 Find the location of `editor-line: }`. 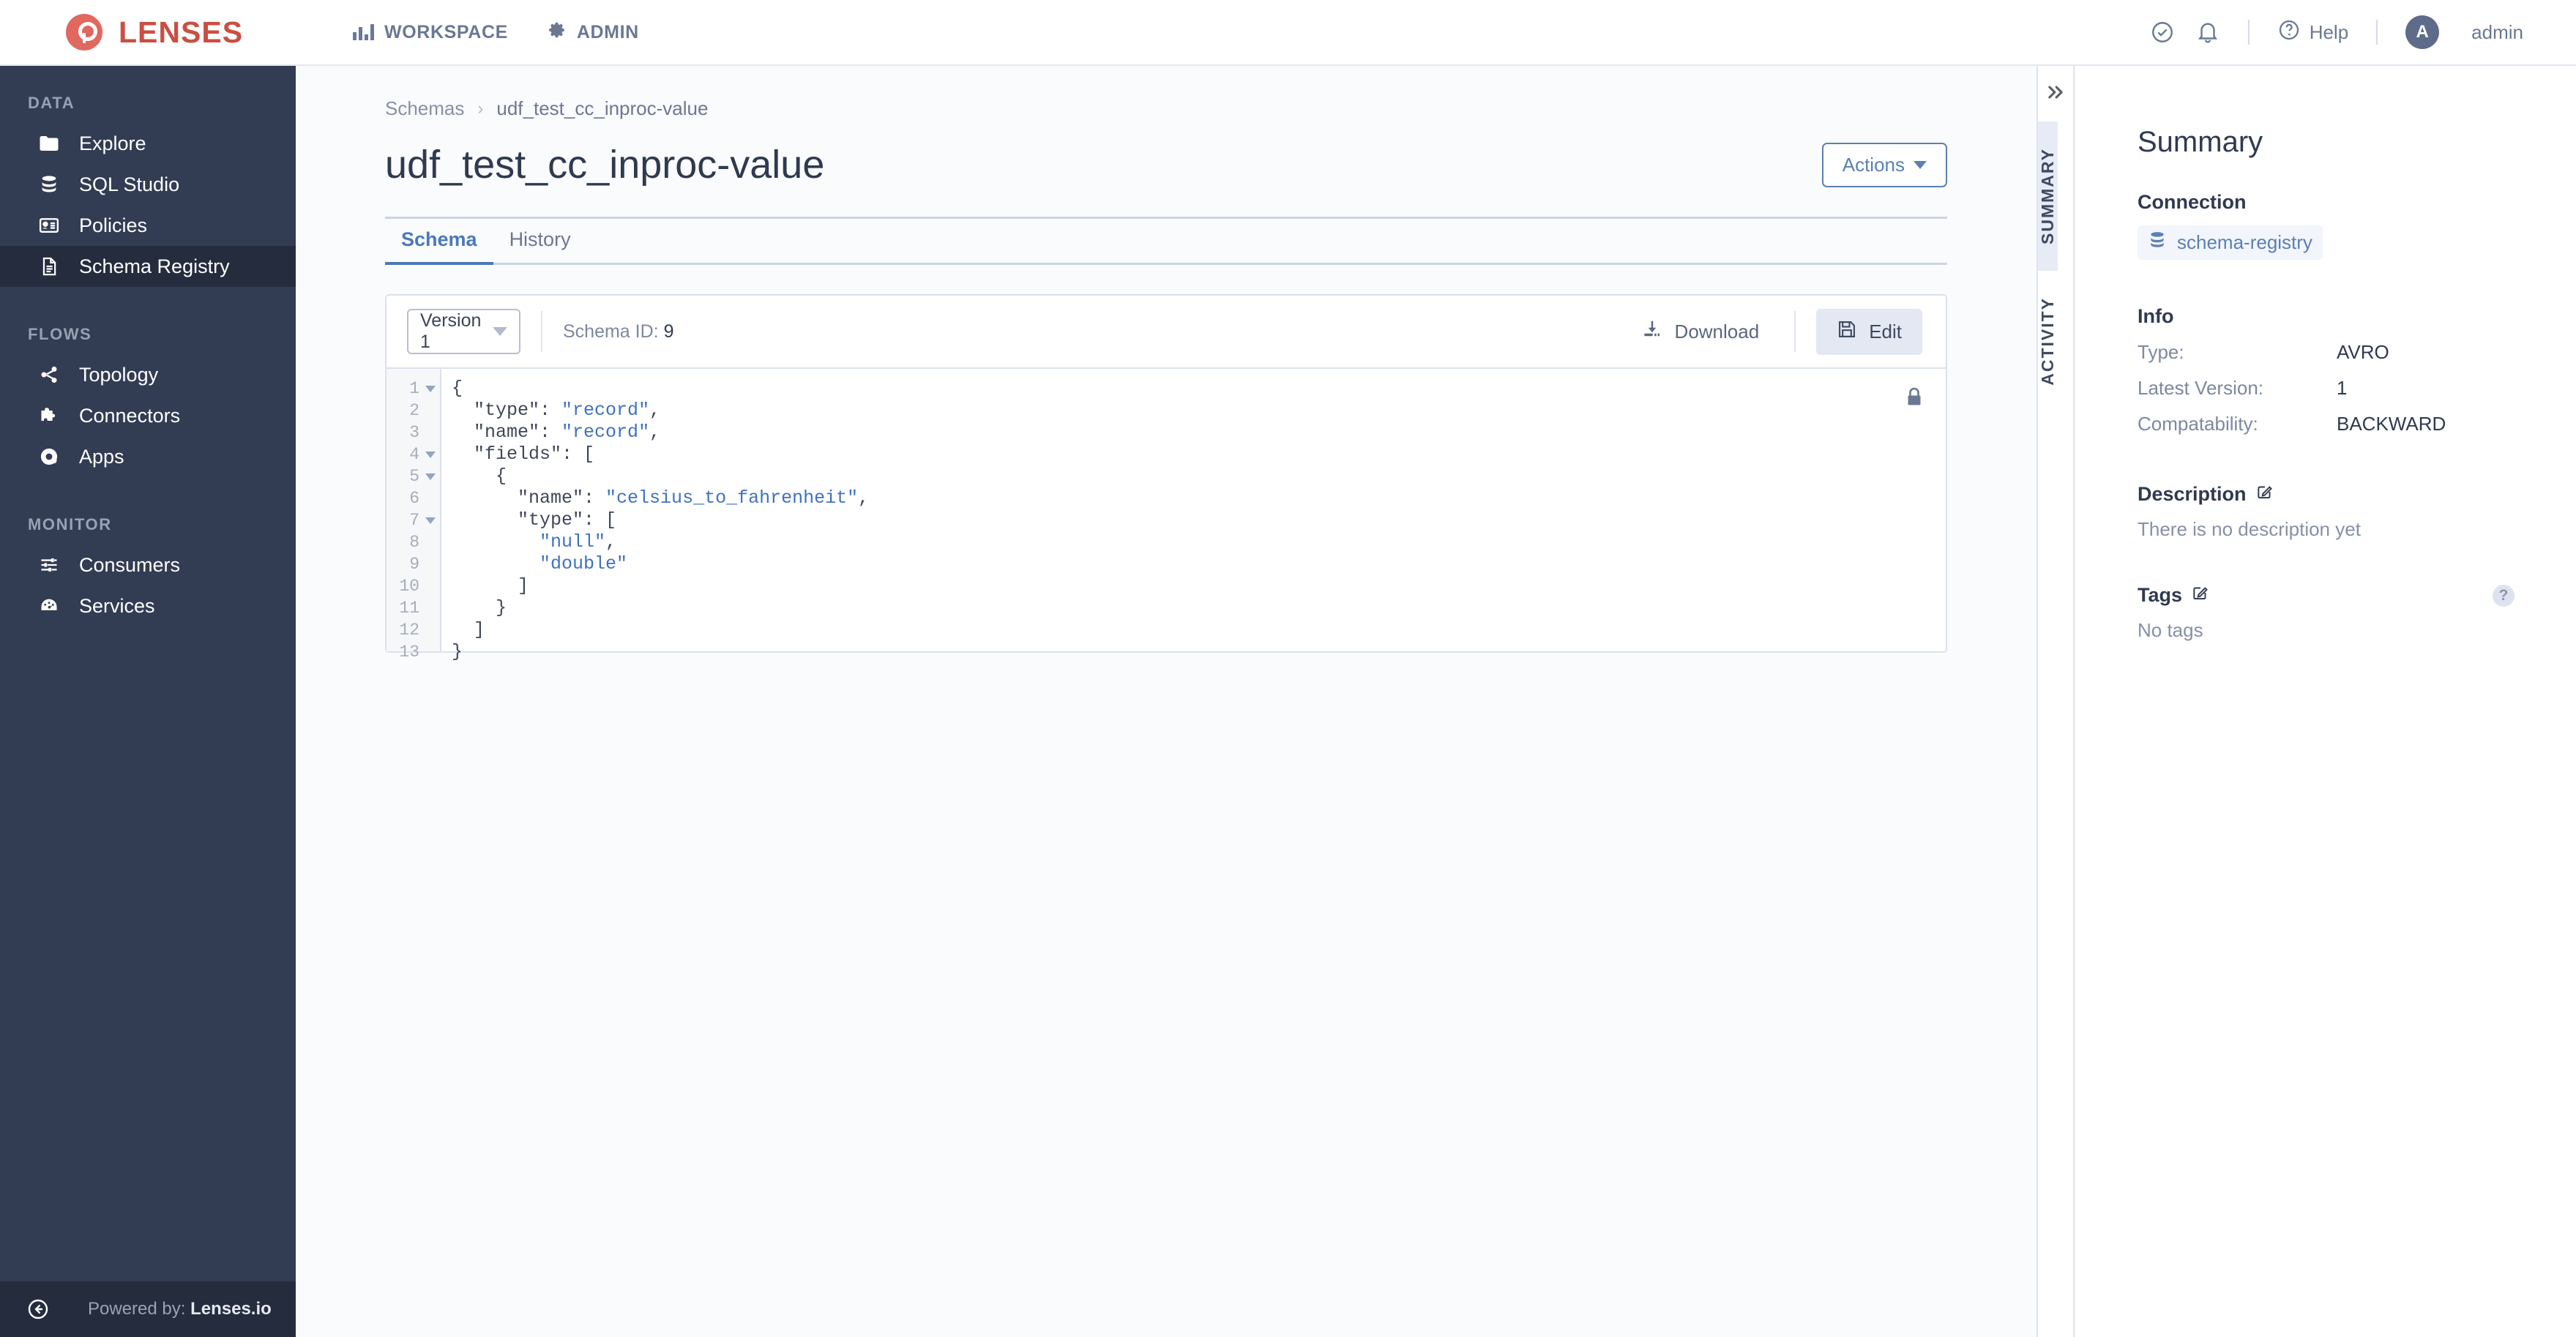

editor-line: } is located at coordinates (479, 607).